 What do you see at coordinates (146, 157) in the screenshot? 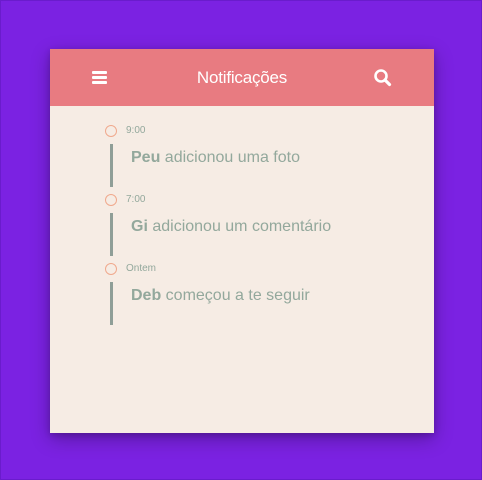
I see `notification-user: Peu` at bounding box center [146, 157].